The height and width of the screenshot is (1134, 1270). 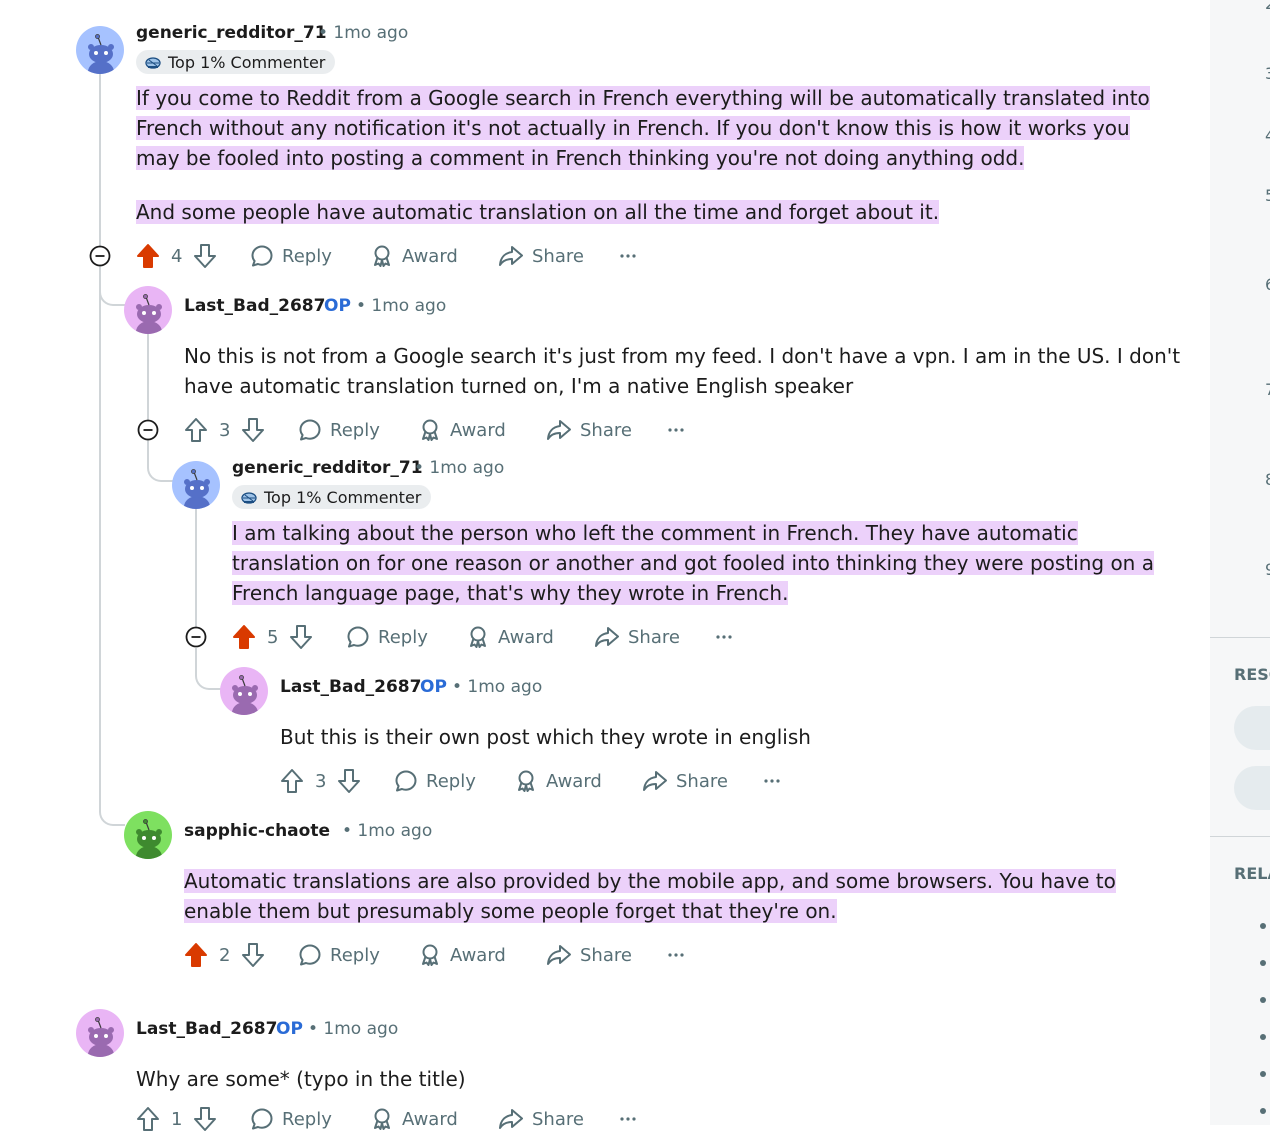 What do you see at coordinates (177, 256) in the screenshot?
I see `vote-count: 4` at bounding box center [177, 256].